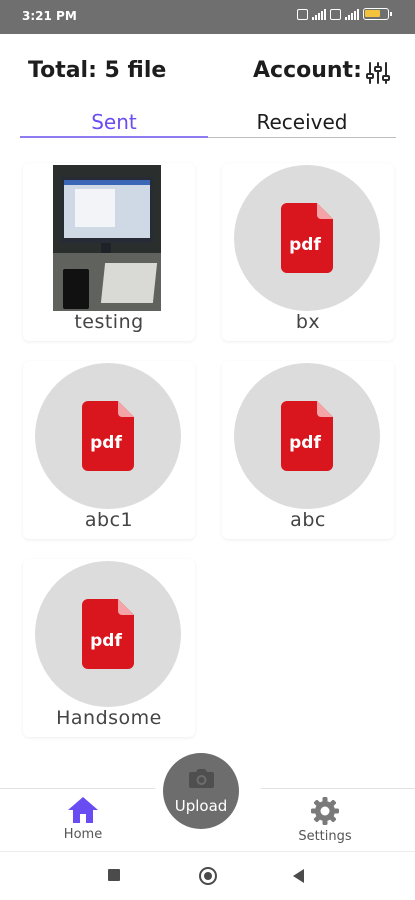 The image size is (415, 900). What do you see at coordinates (107, 238) in the screenshot?
I see `photo-thumbnail` at bounding box center [107, 238].